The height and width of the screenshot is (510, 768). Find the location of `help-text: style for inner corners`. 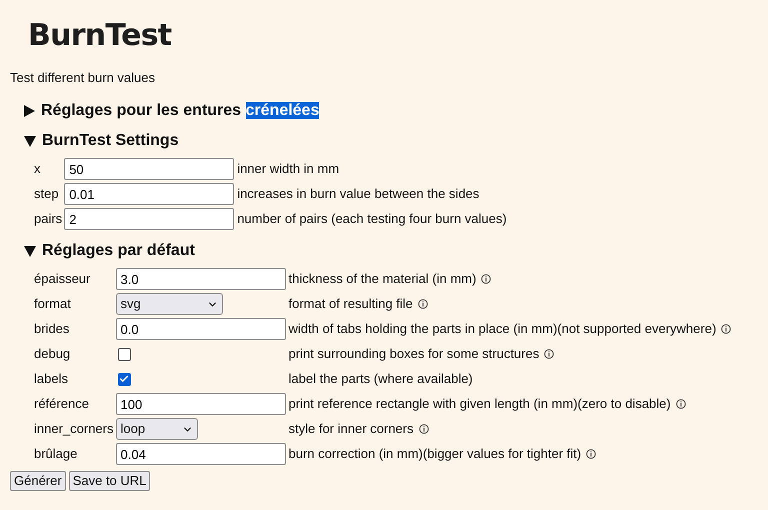

help-text: style for inner corners is located at coordinates (351, 428).